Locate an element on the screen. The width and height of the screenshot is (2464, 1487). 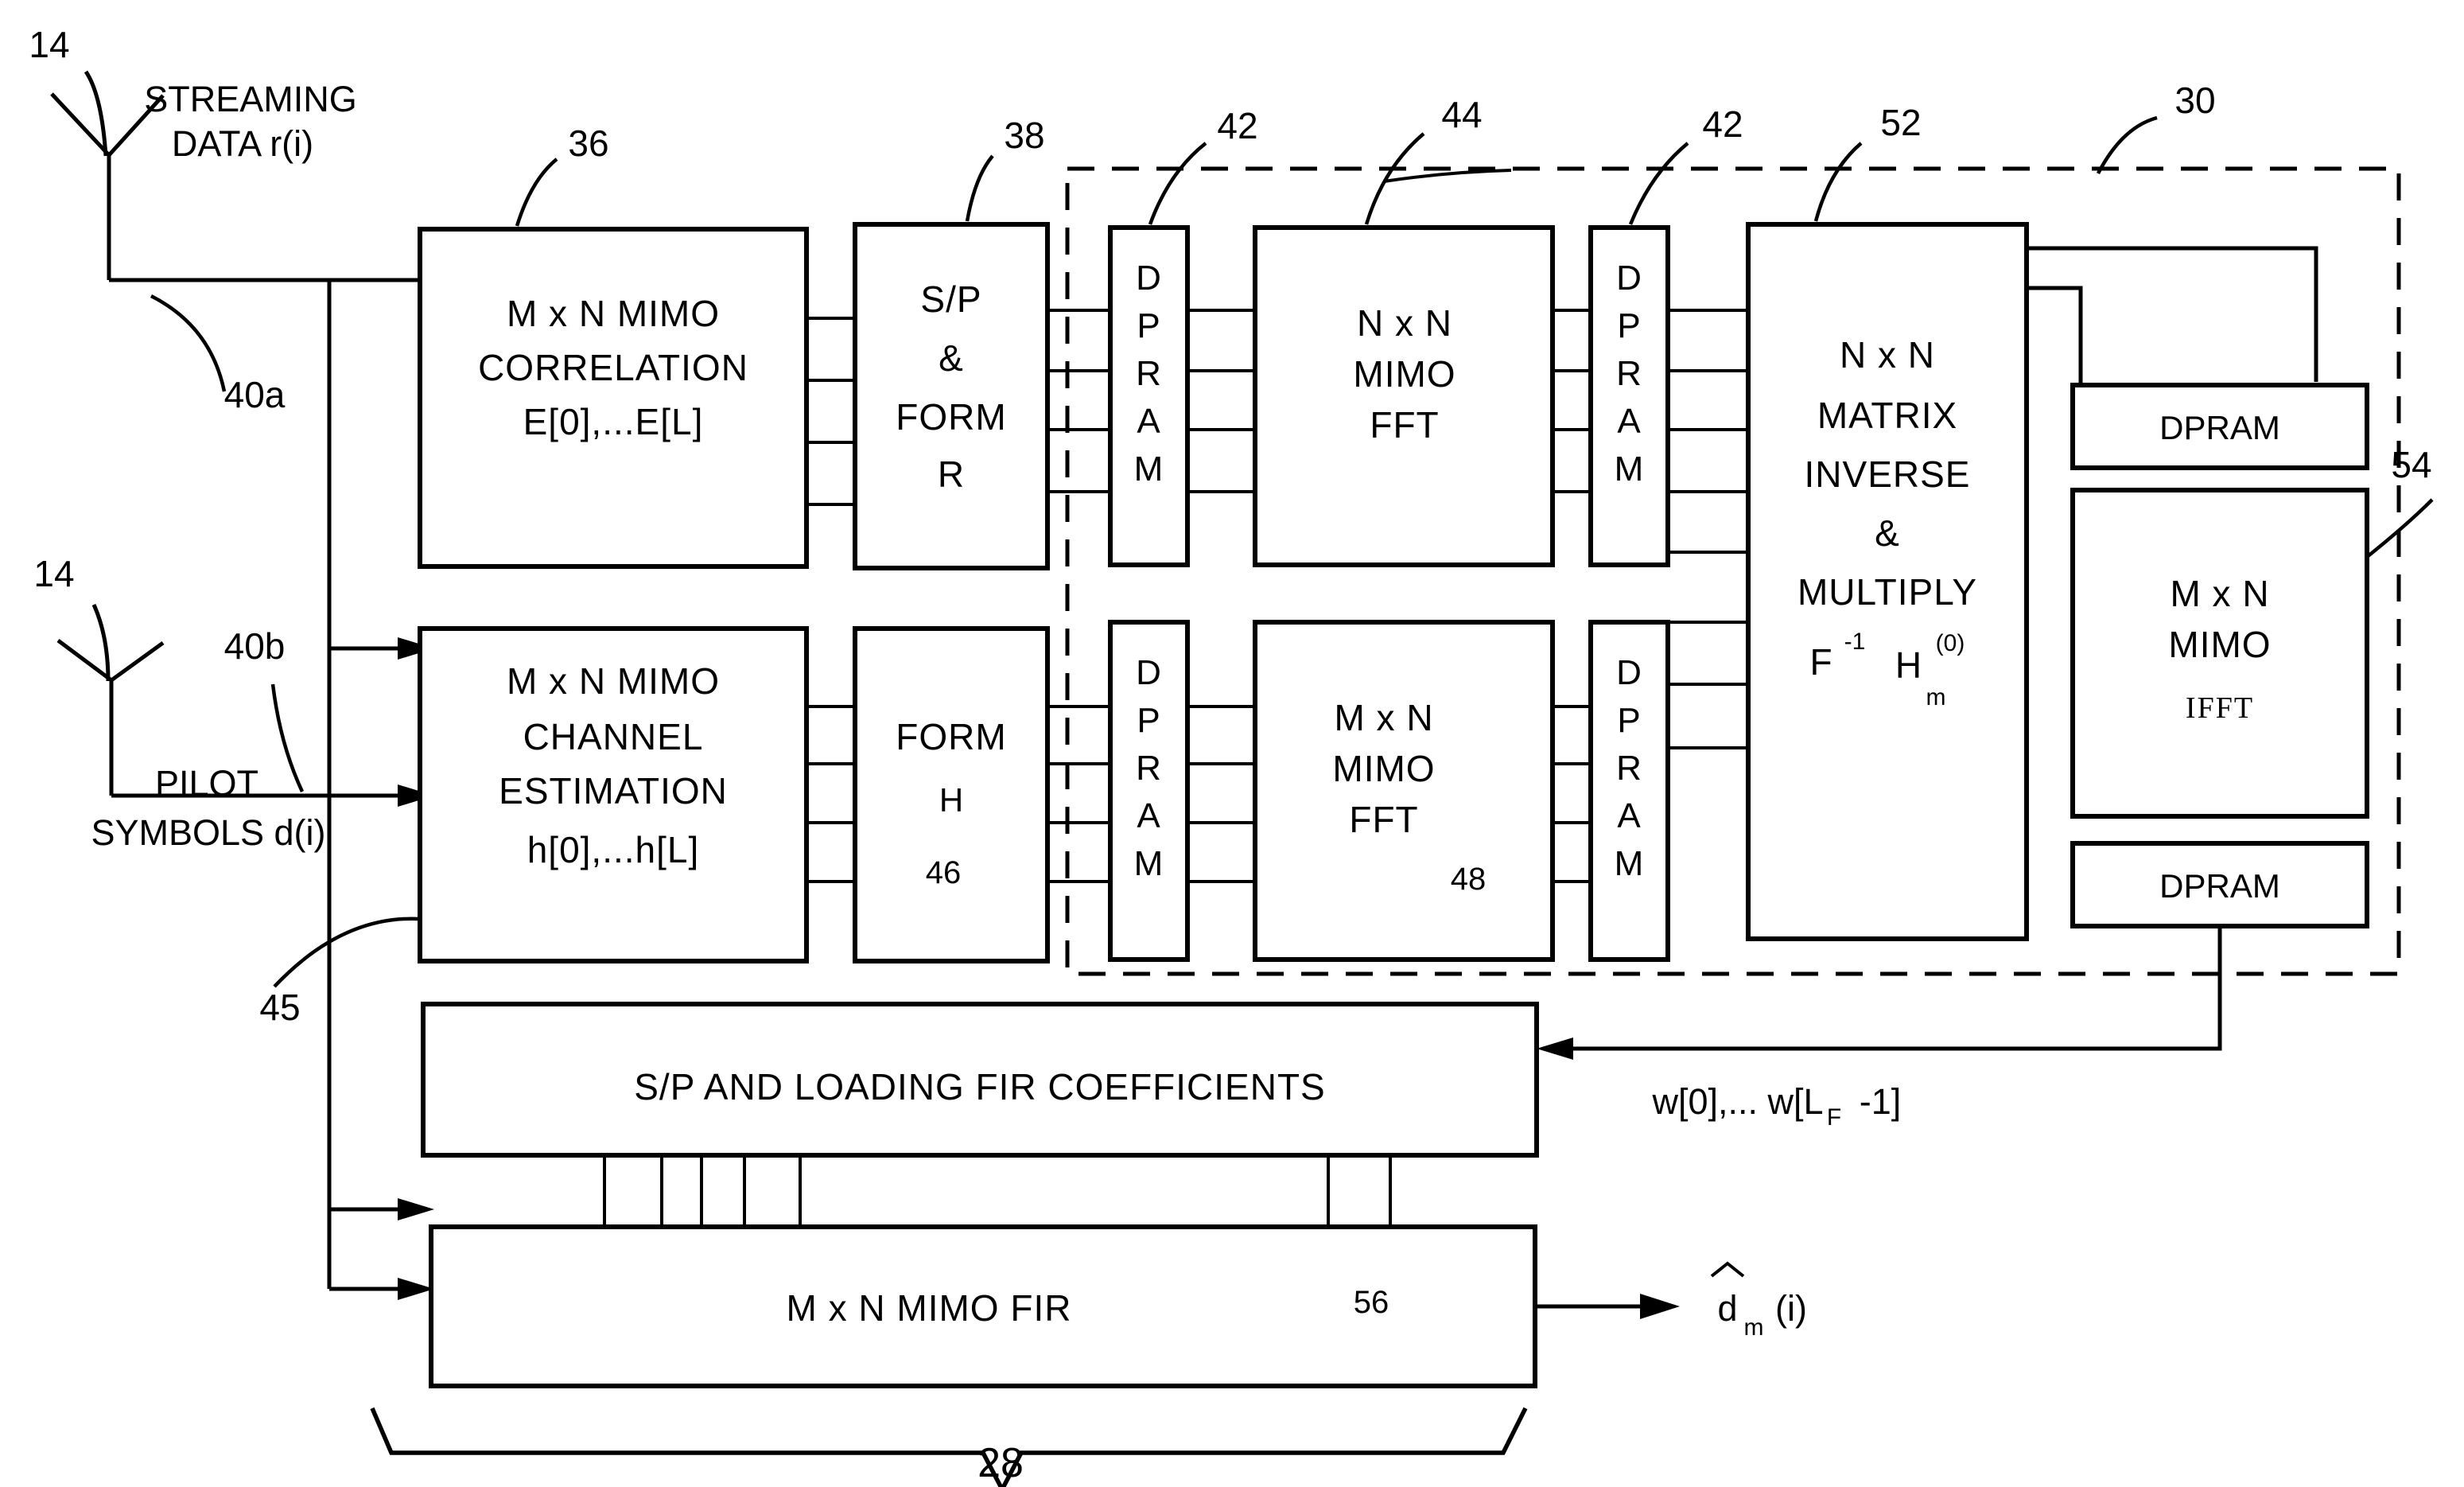
sp-form-r-line2: & is located at coordinates (951, 358).